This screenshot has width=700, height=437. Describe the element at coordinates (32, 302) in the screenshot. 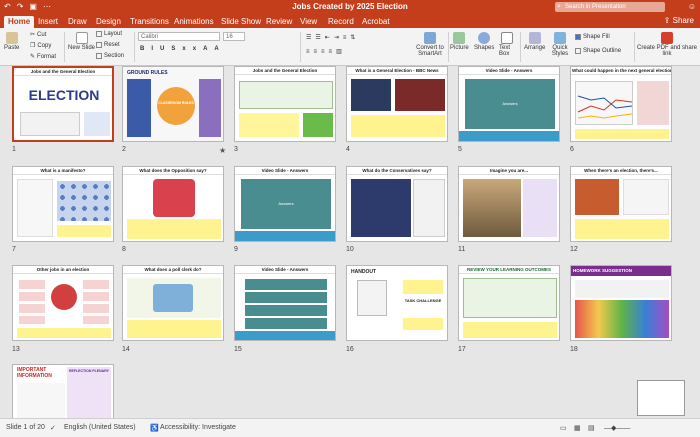

I see `slide-card-list` at that location.